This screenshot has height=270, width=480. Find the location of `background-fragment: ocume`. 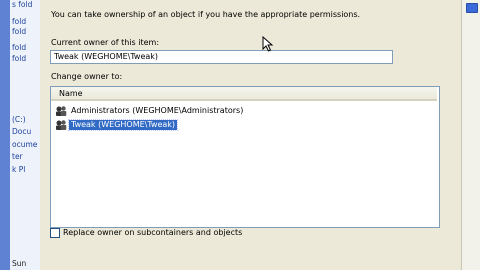

background-fragment: ocume is located at coordinates (25, 144).